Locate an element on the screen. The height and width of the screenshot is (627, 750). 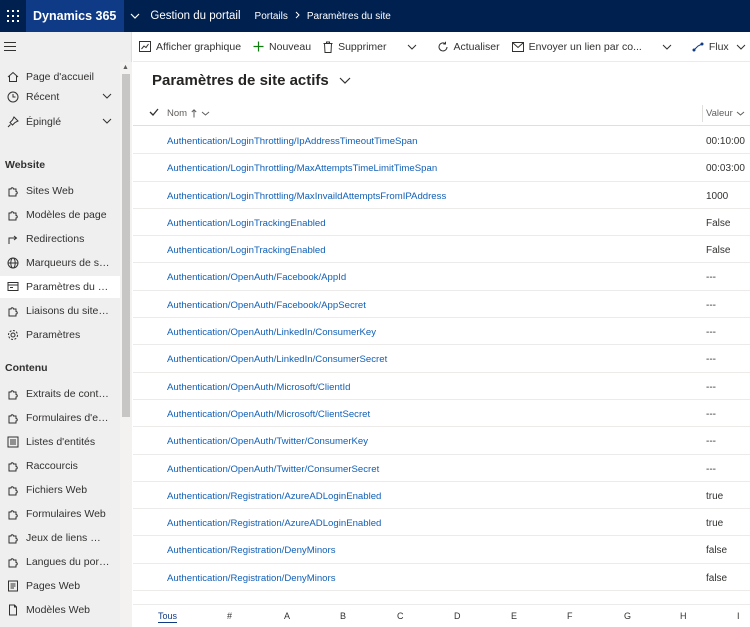
column-divider is located at coordinates (702, 113).